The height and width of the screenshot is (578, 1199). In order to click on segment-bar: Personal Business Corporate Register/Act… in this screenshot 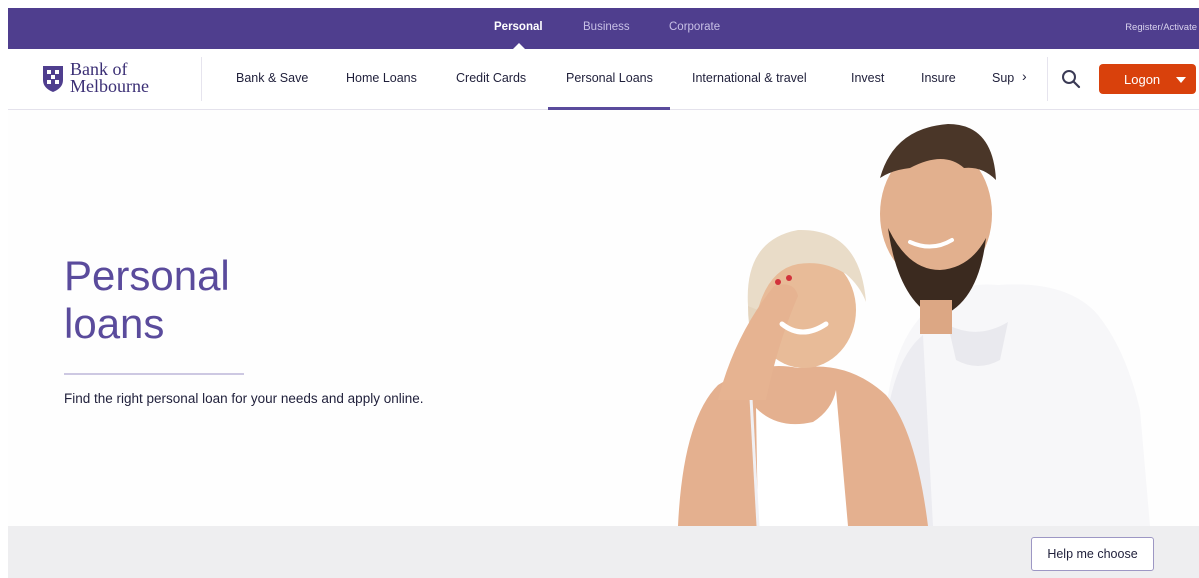, I will do `click(603, 28)`.